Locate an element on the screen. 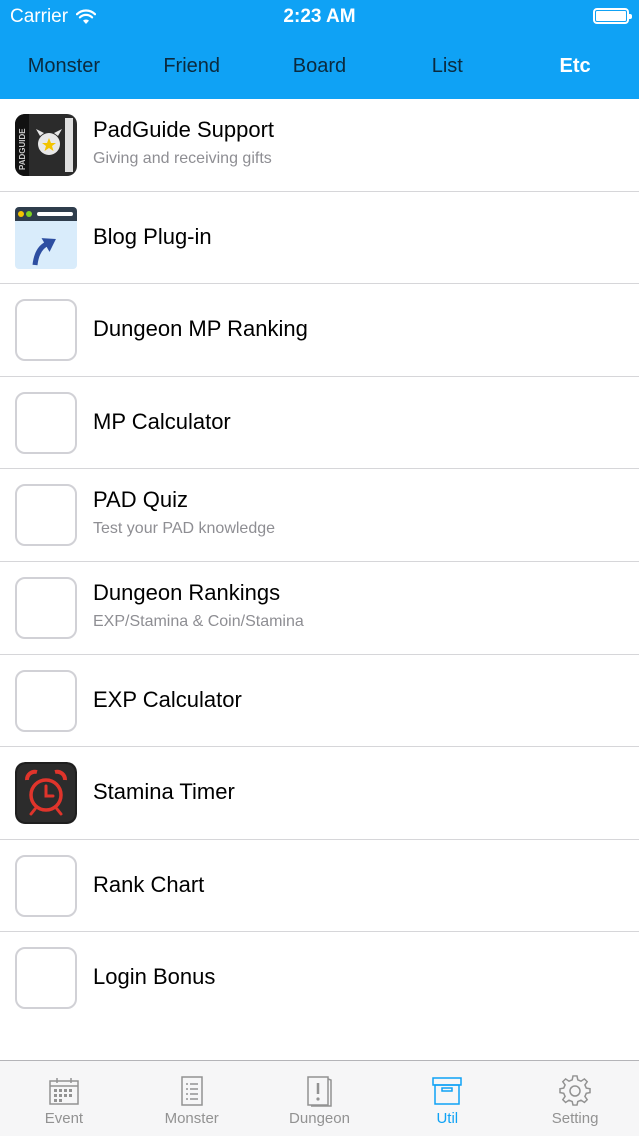  tab-util: Util is located at coordinates (447, 1098).